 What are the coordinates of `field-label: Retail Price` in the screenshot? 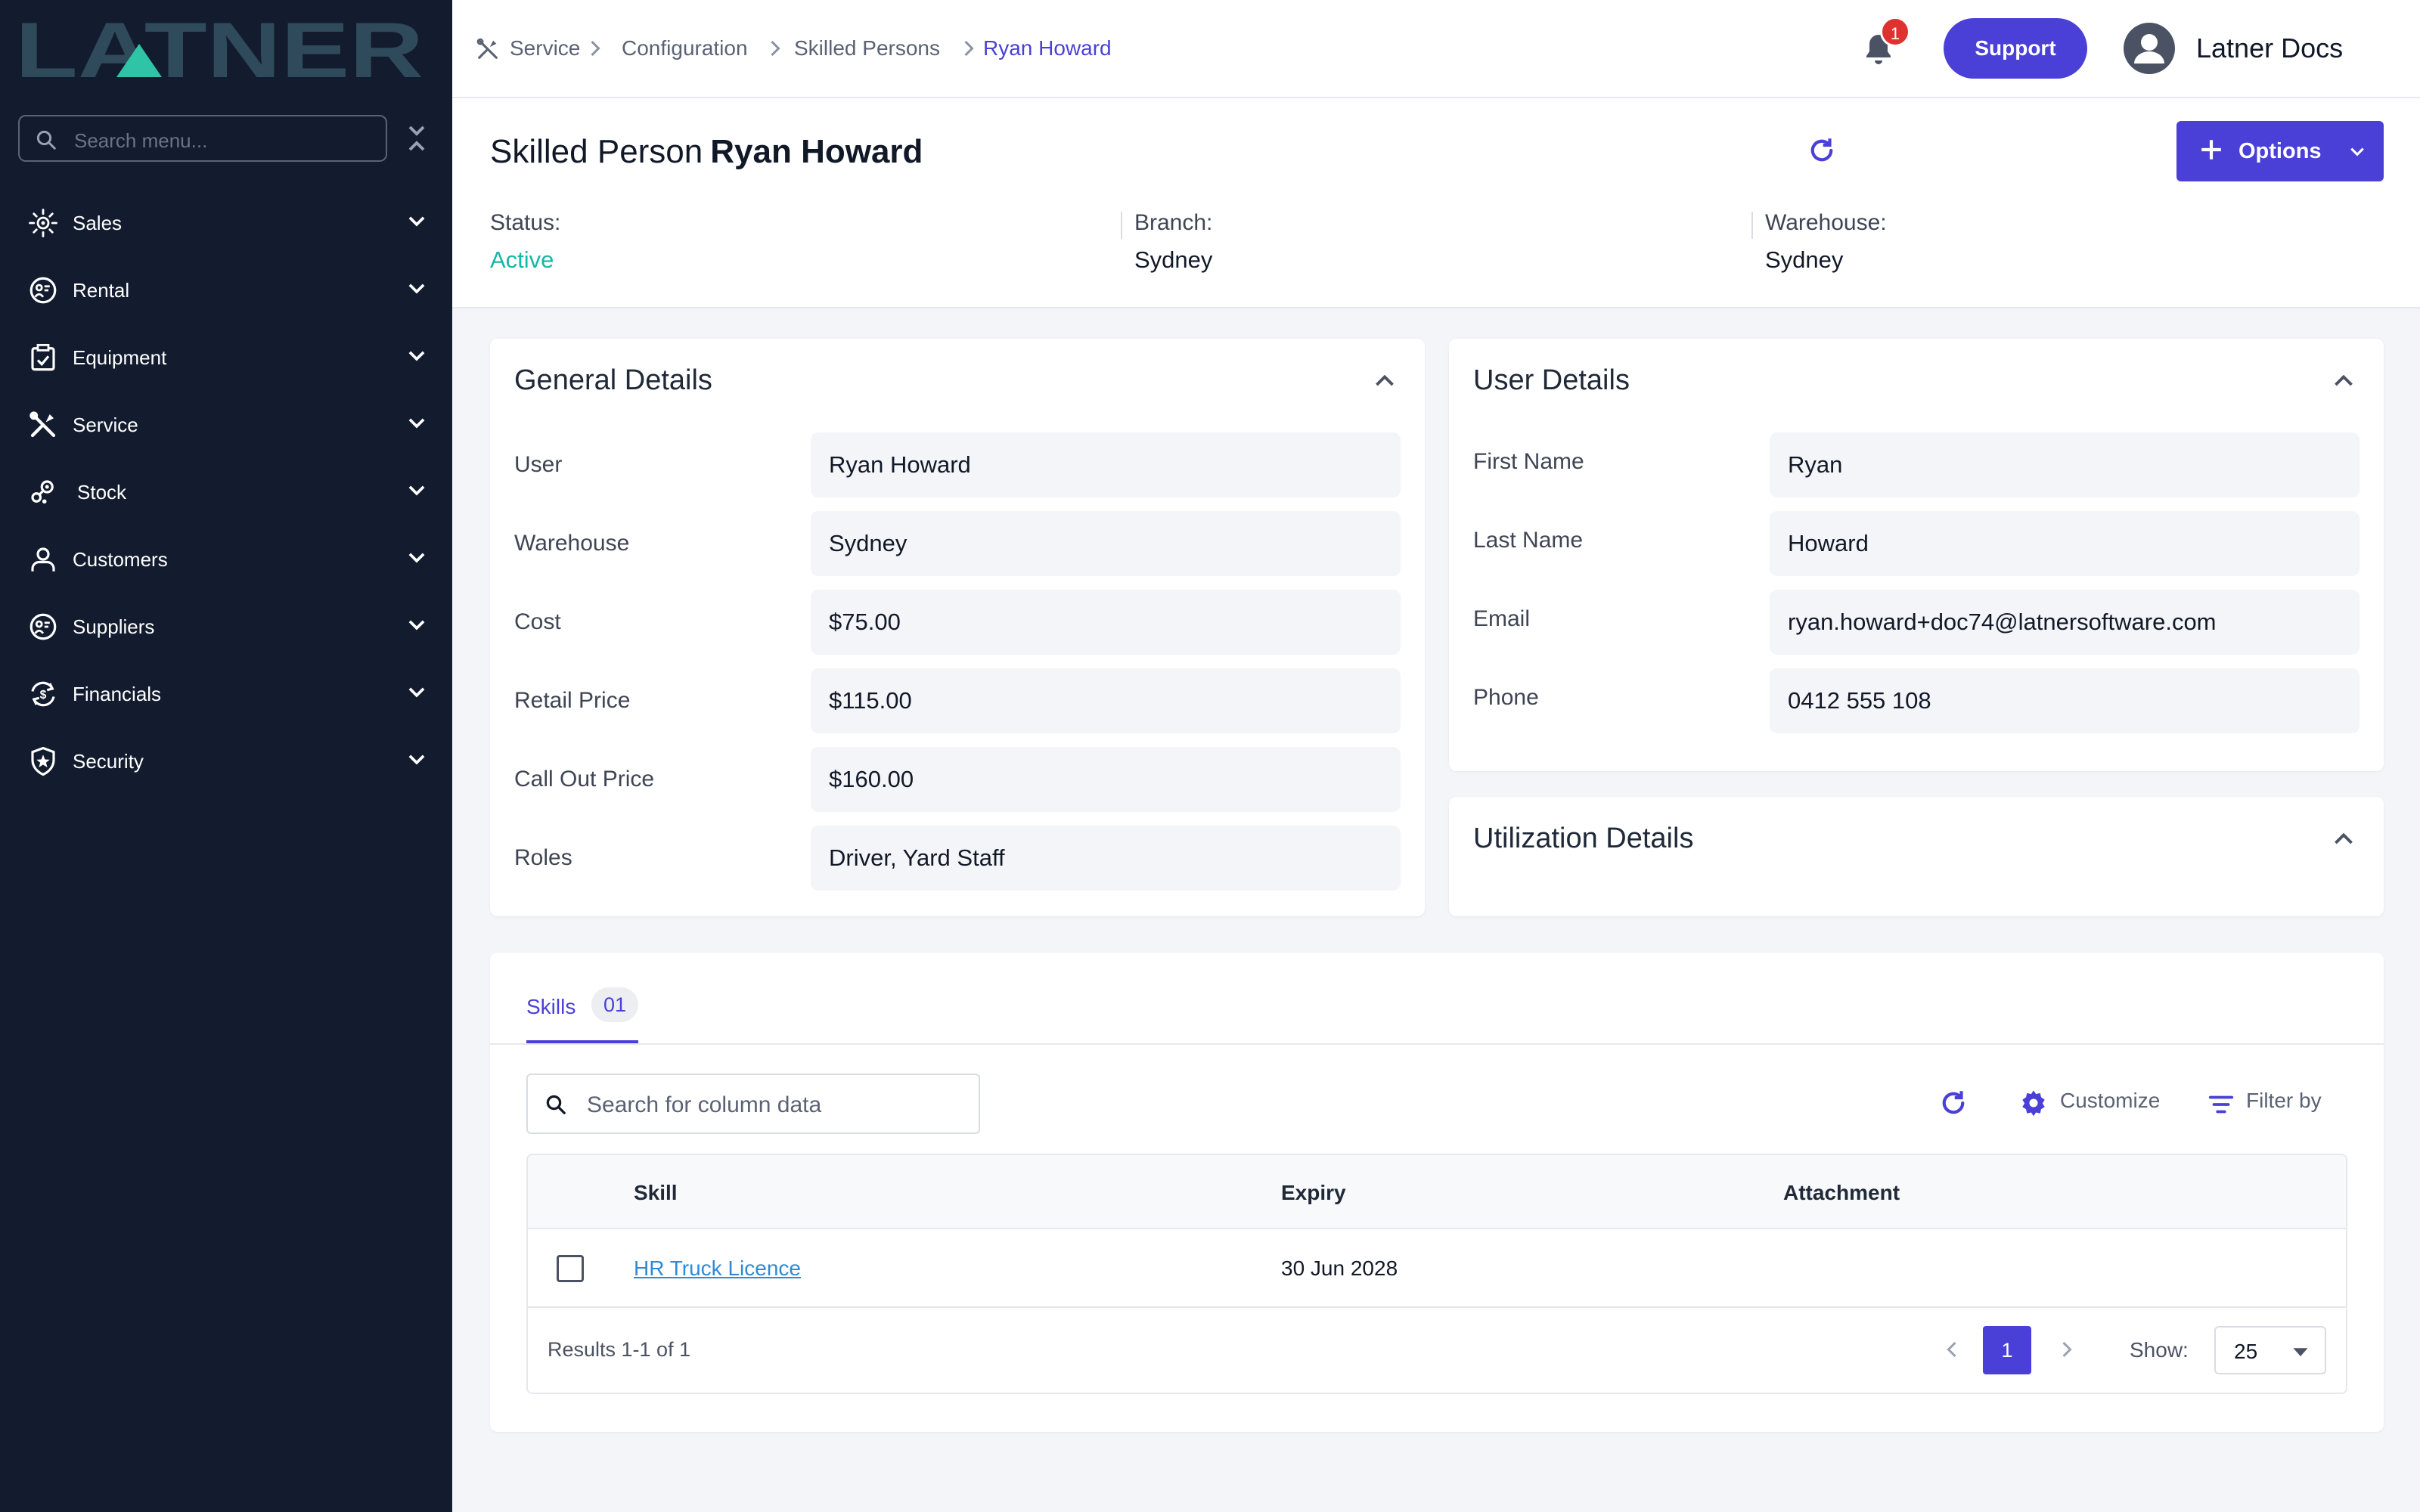 It's located at (572, 700).